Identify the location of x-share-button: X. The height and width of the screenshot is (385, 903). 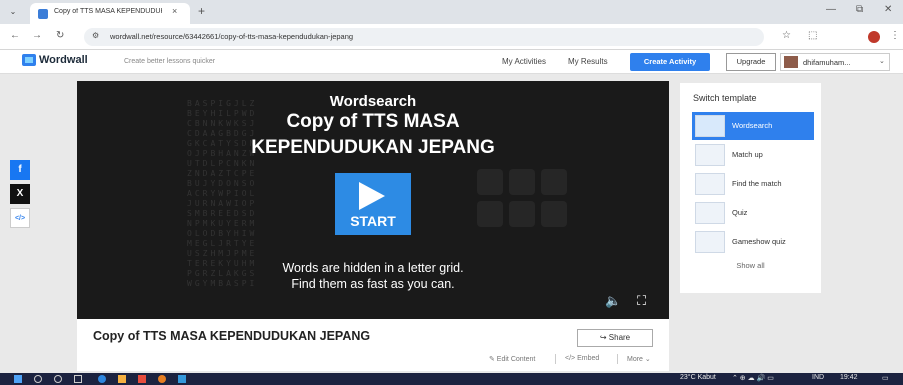
(20, 194).